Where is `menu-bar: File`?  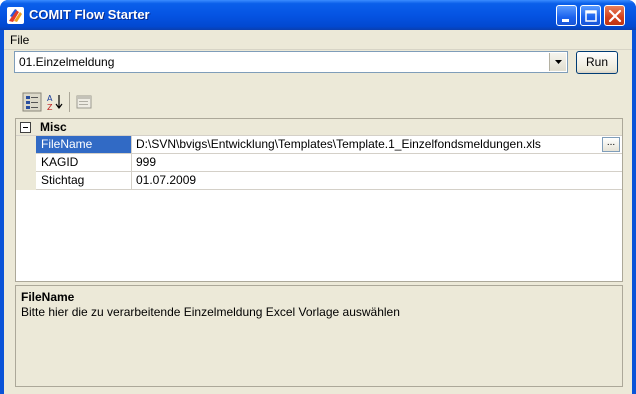 menu-bar: File is located at coordinates (318, 40).